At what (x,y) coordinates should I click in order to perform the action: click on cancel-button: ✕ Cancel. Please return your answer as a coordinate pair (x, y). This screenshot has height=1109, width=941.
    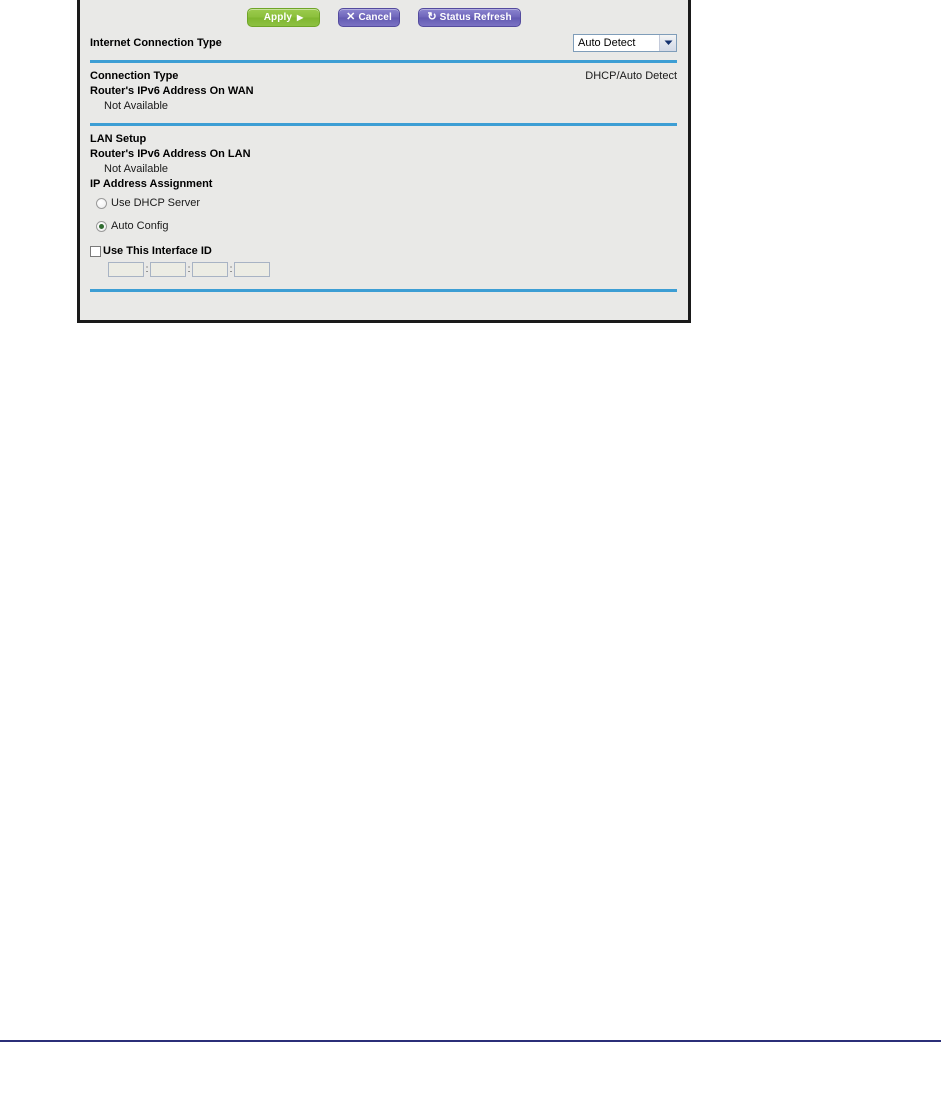
    Looking at the image, I should click on (369, 17).